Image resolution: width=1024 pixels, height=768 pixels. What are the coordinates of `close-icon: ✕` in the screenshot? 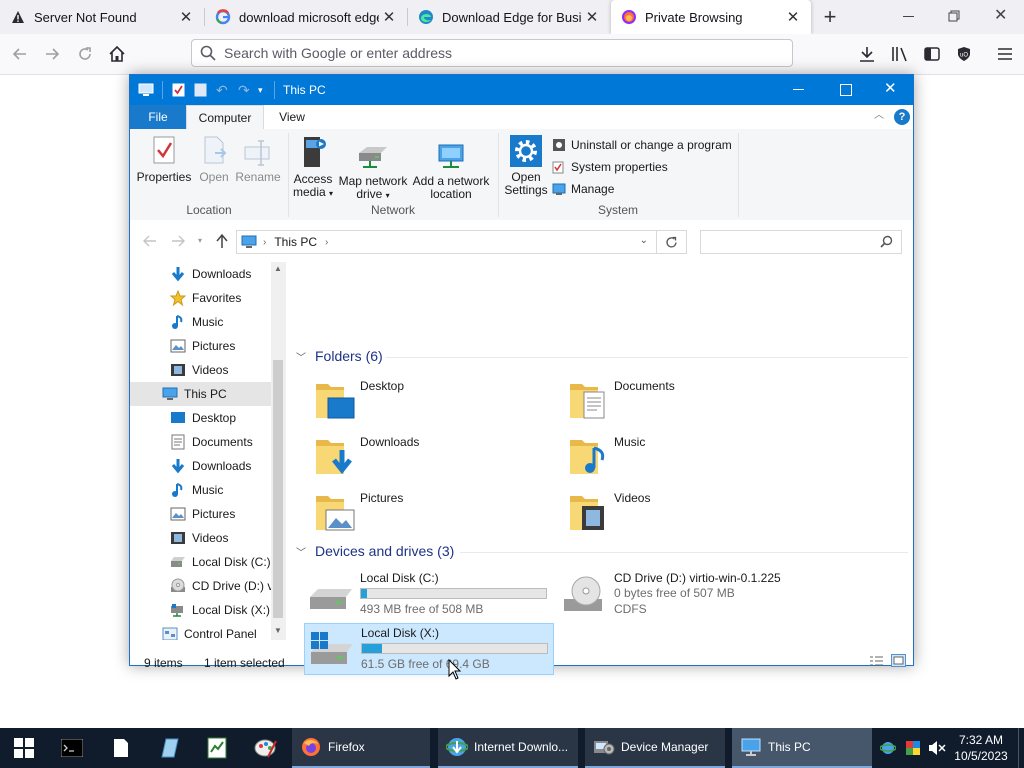 It's located at (892, 89).